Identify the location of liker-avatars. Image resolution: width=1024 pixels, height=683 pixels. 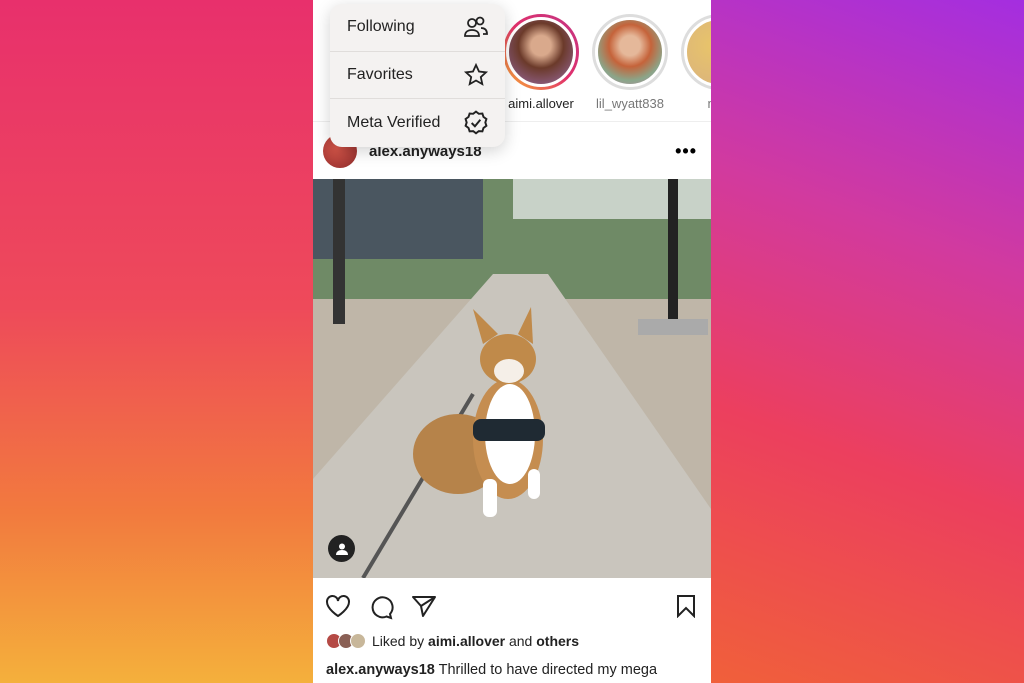
(346, 641).